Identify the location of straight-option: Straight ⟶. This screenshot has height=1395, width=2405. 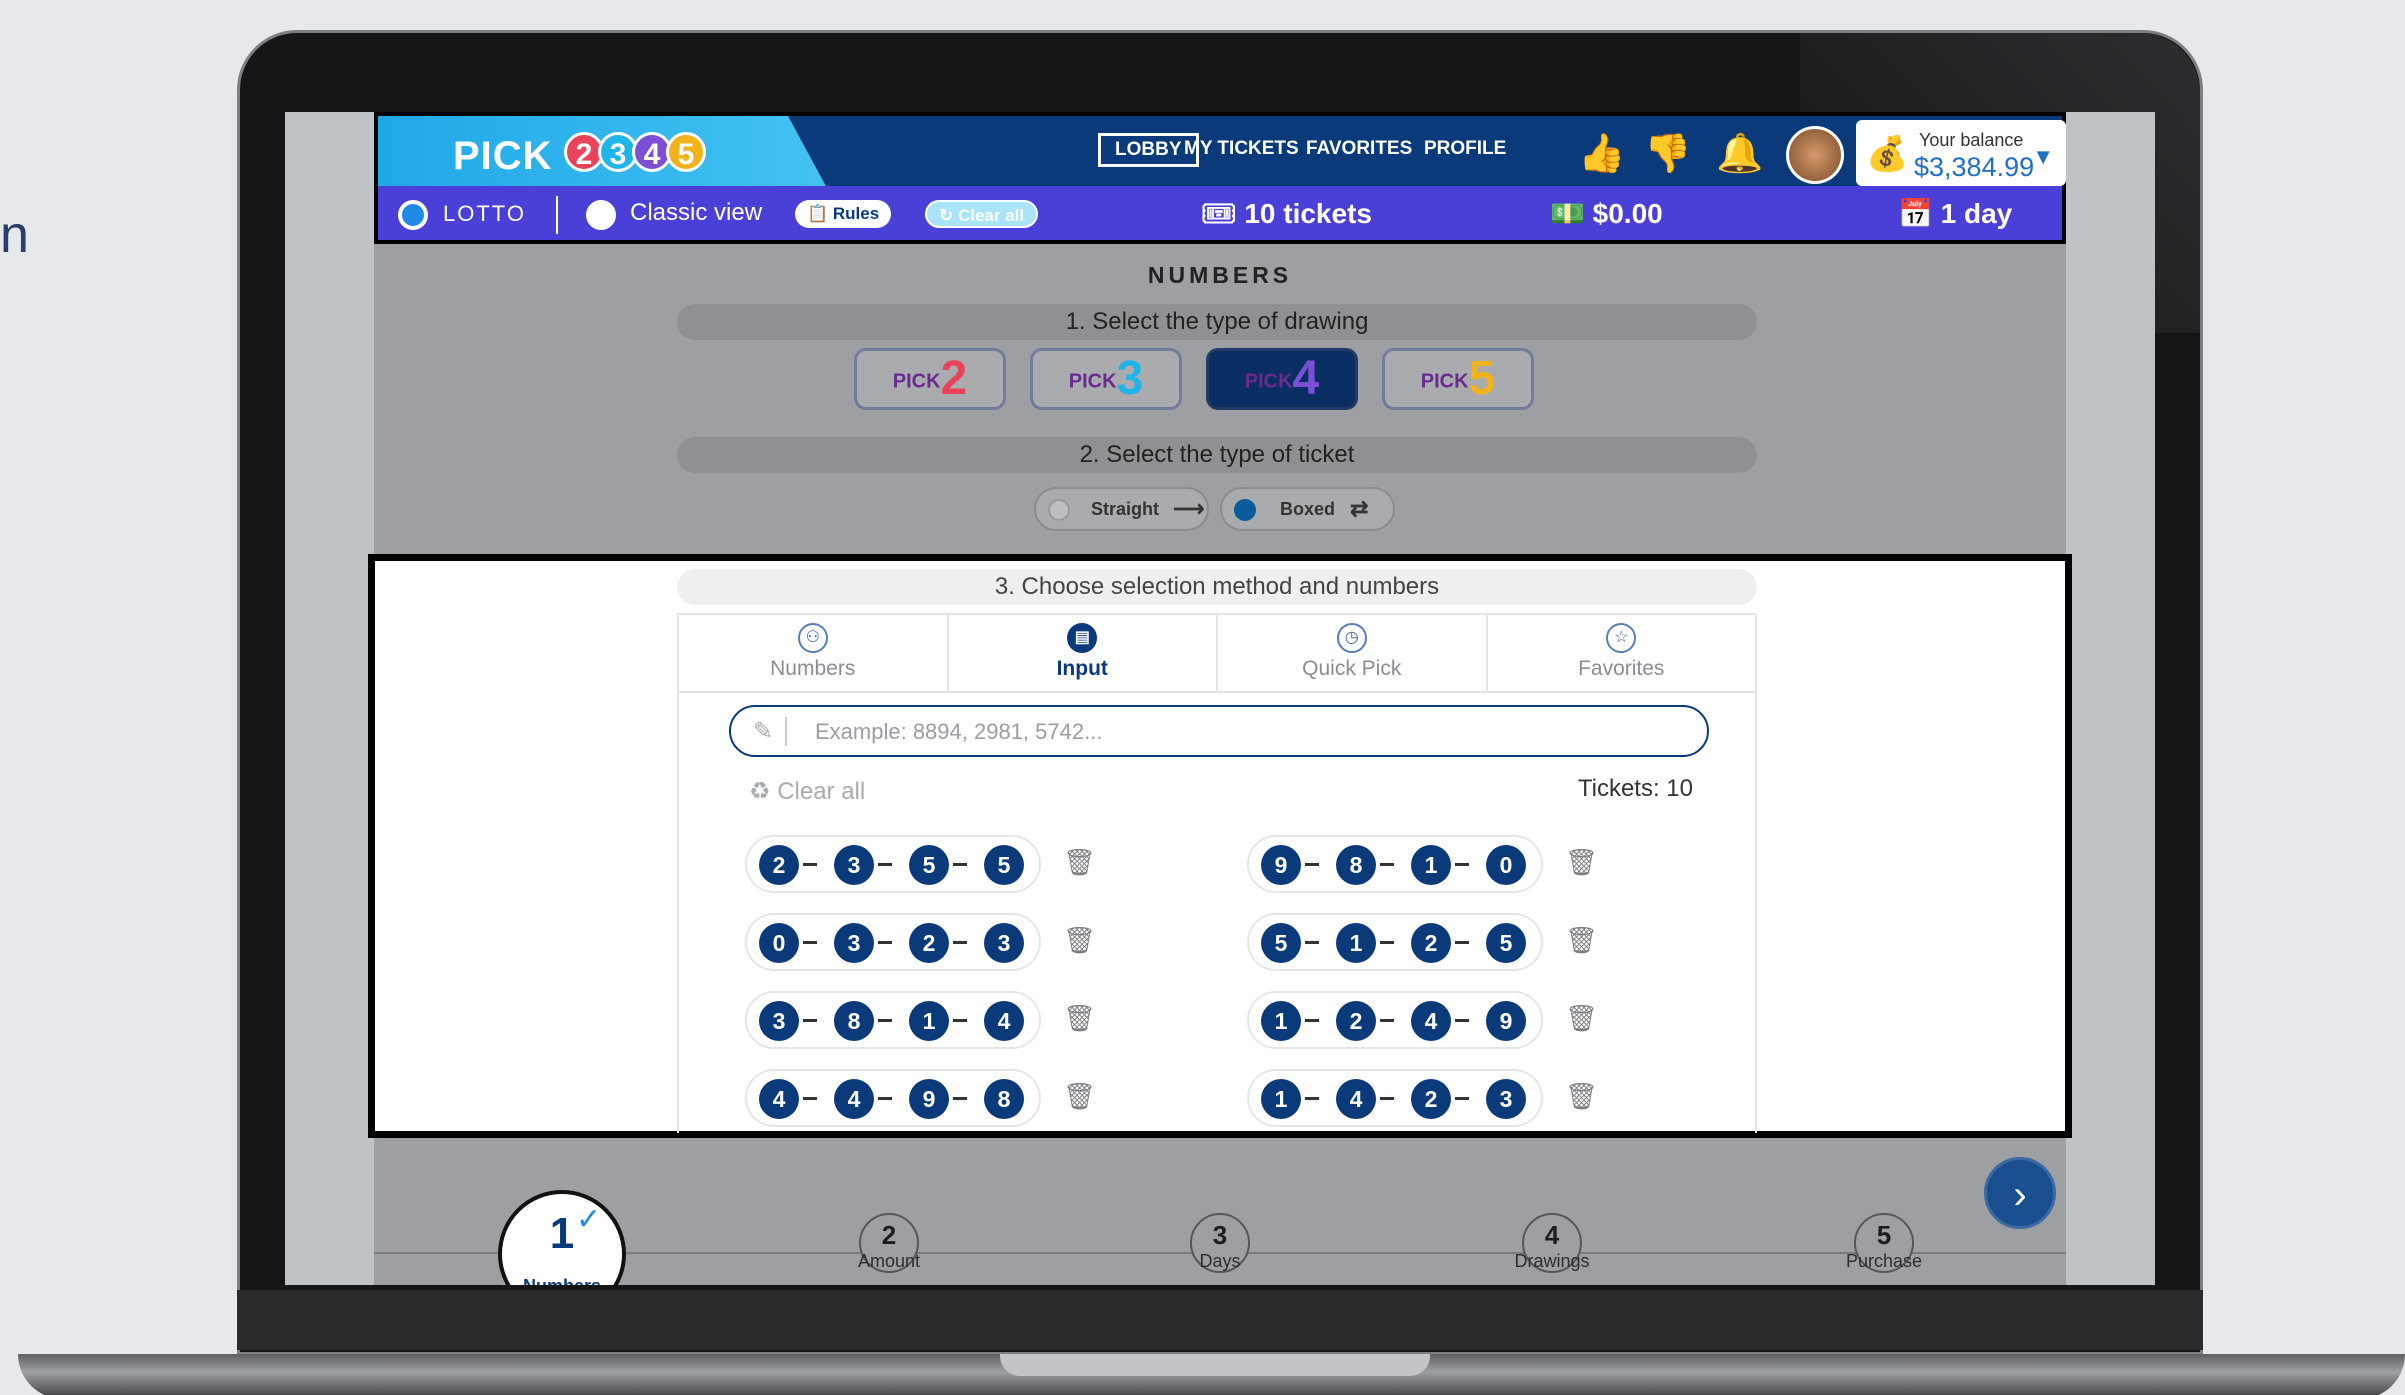
(1121, 509).